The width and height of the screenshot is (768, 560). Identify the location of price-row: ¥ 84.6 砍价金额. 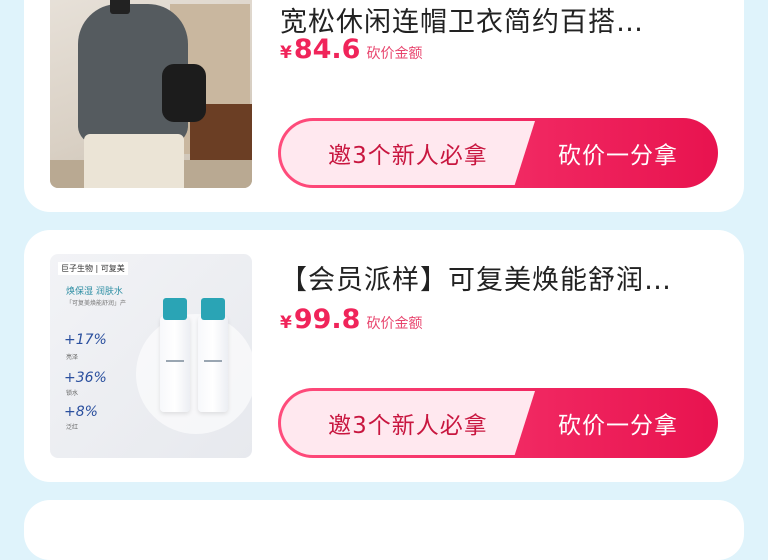
(351, 49).